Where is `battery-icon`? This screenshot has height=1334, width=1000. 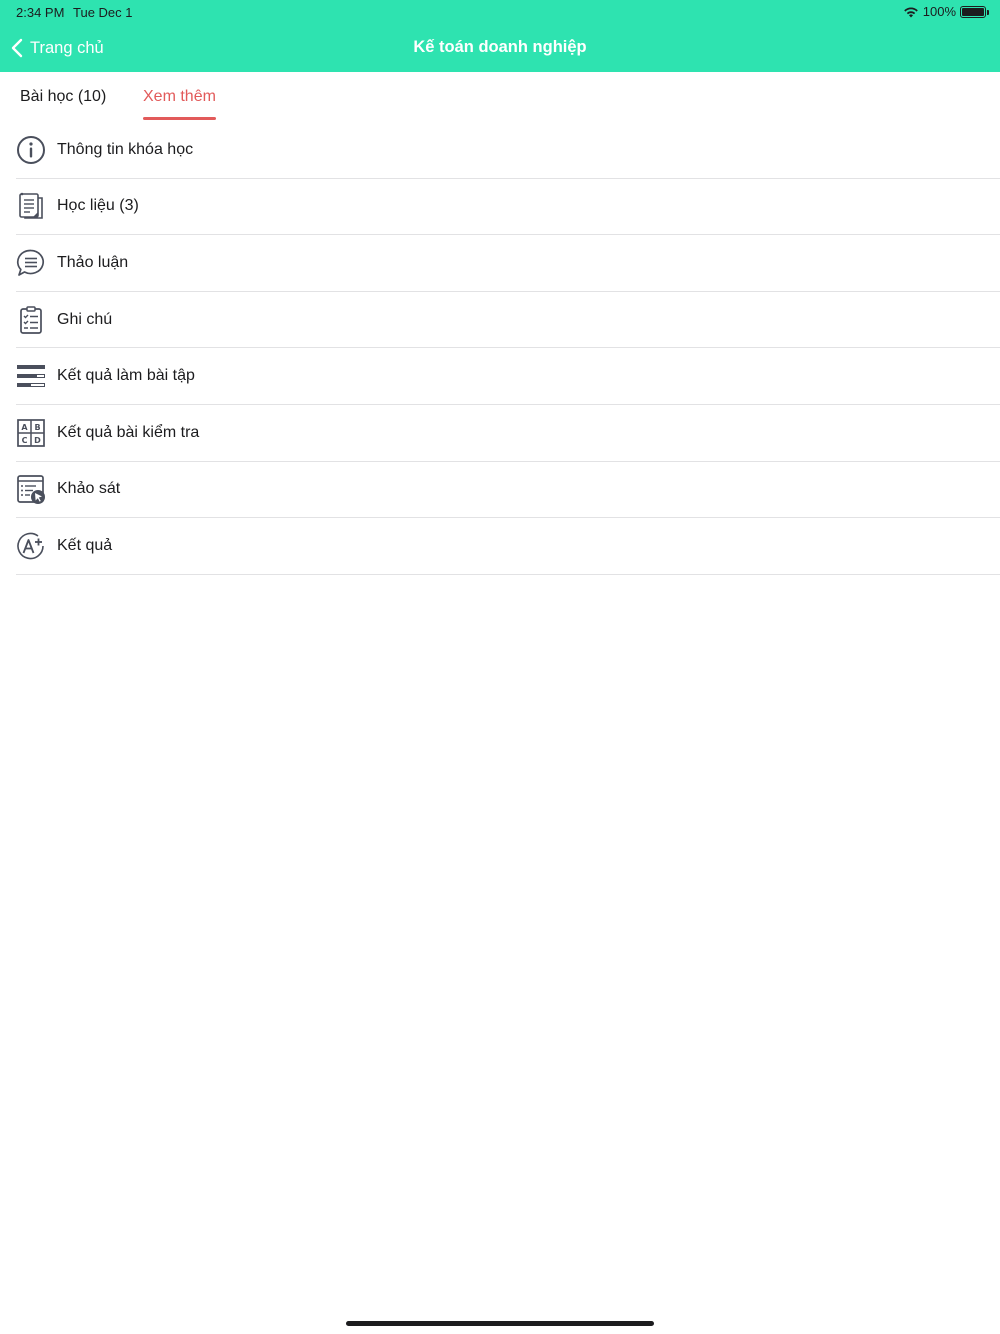
battery-icon is located at coordinates (974, 11).